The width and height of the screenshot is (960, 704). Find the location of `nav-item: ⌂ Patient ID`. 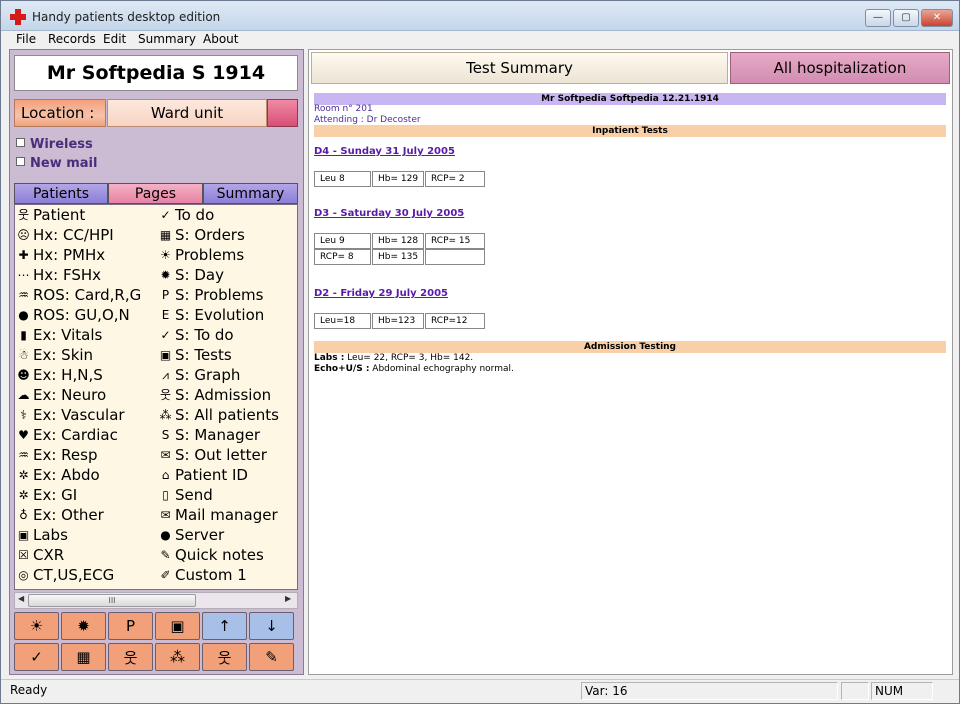

nav-item: ⌂ Patient ID is located at coordinates (202, 475).